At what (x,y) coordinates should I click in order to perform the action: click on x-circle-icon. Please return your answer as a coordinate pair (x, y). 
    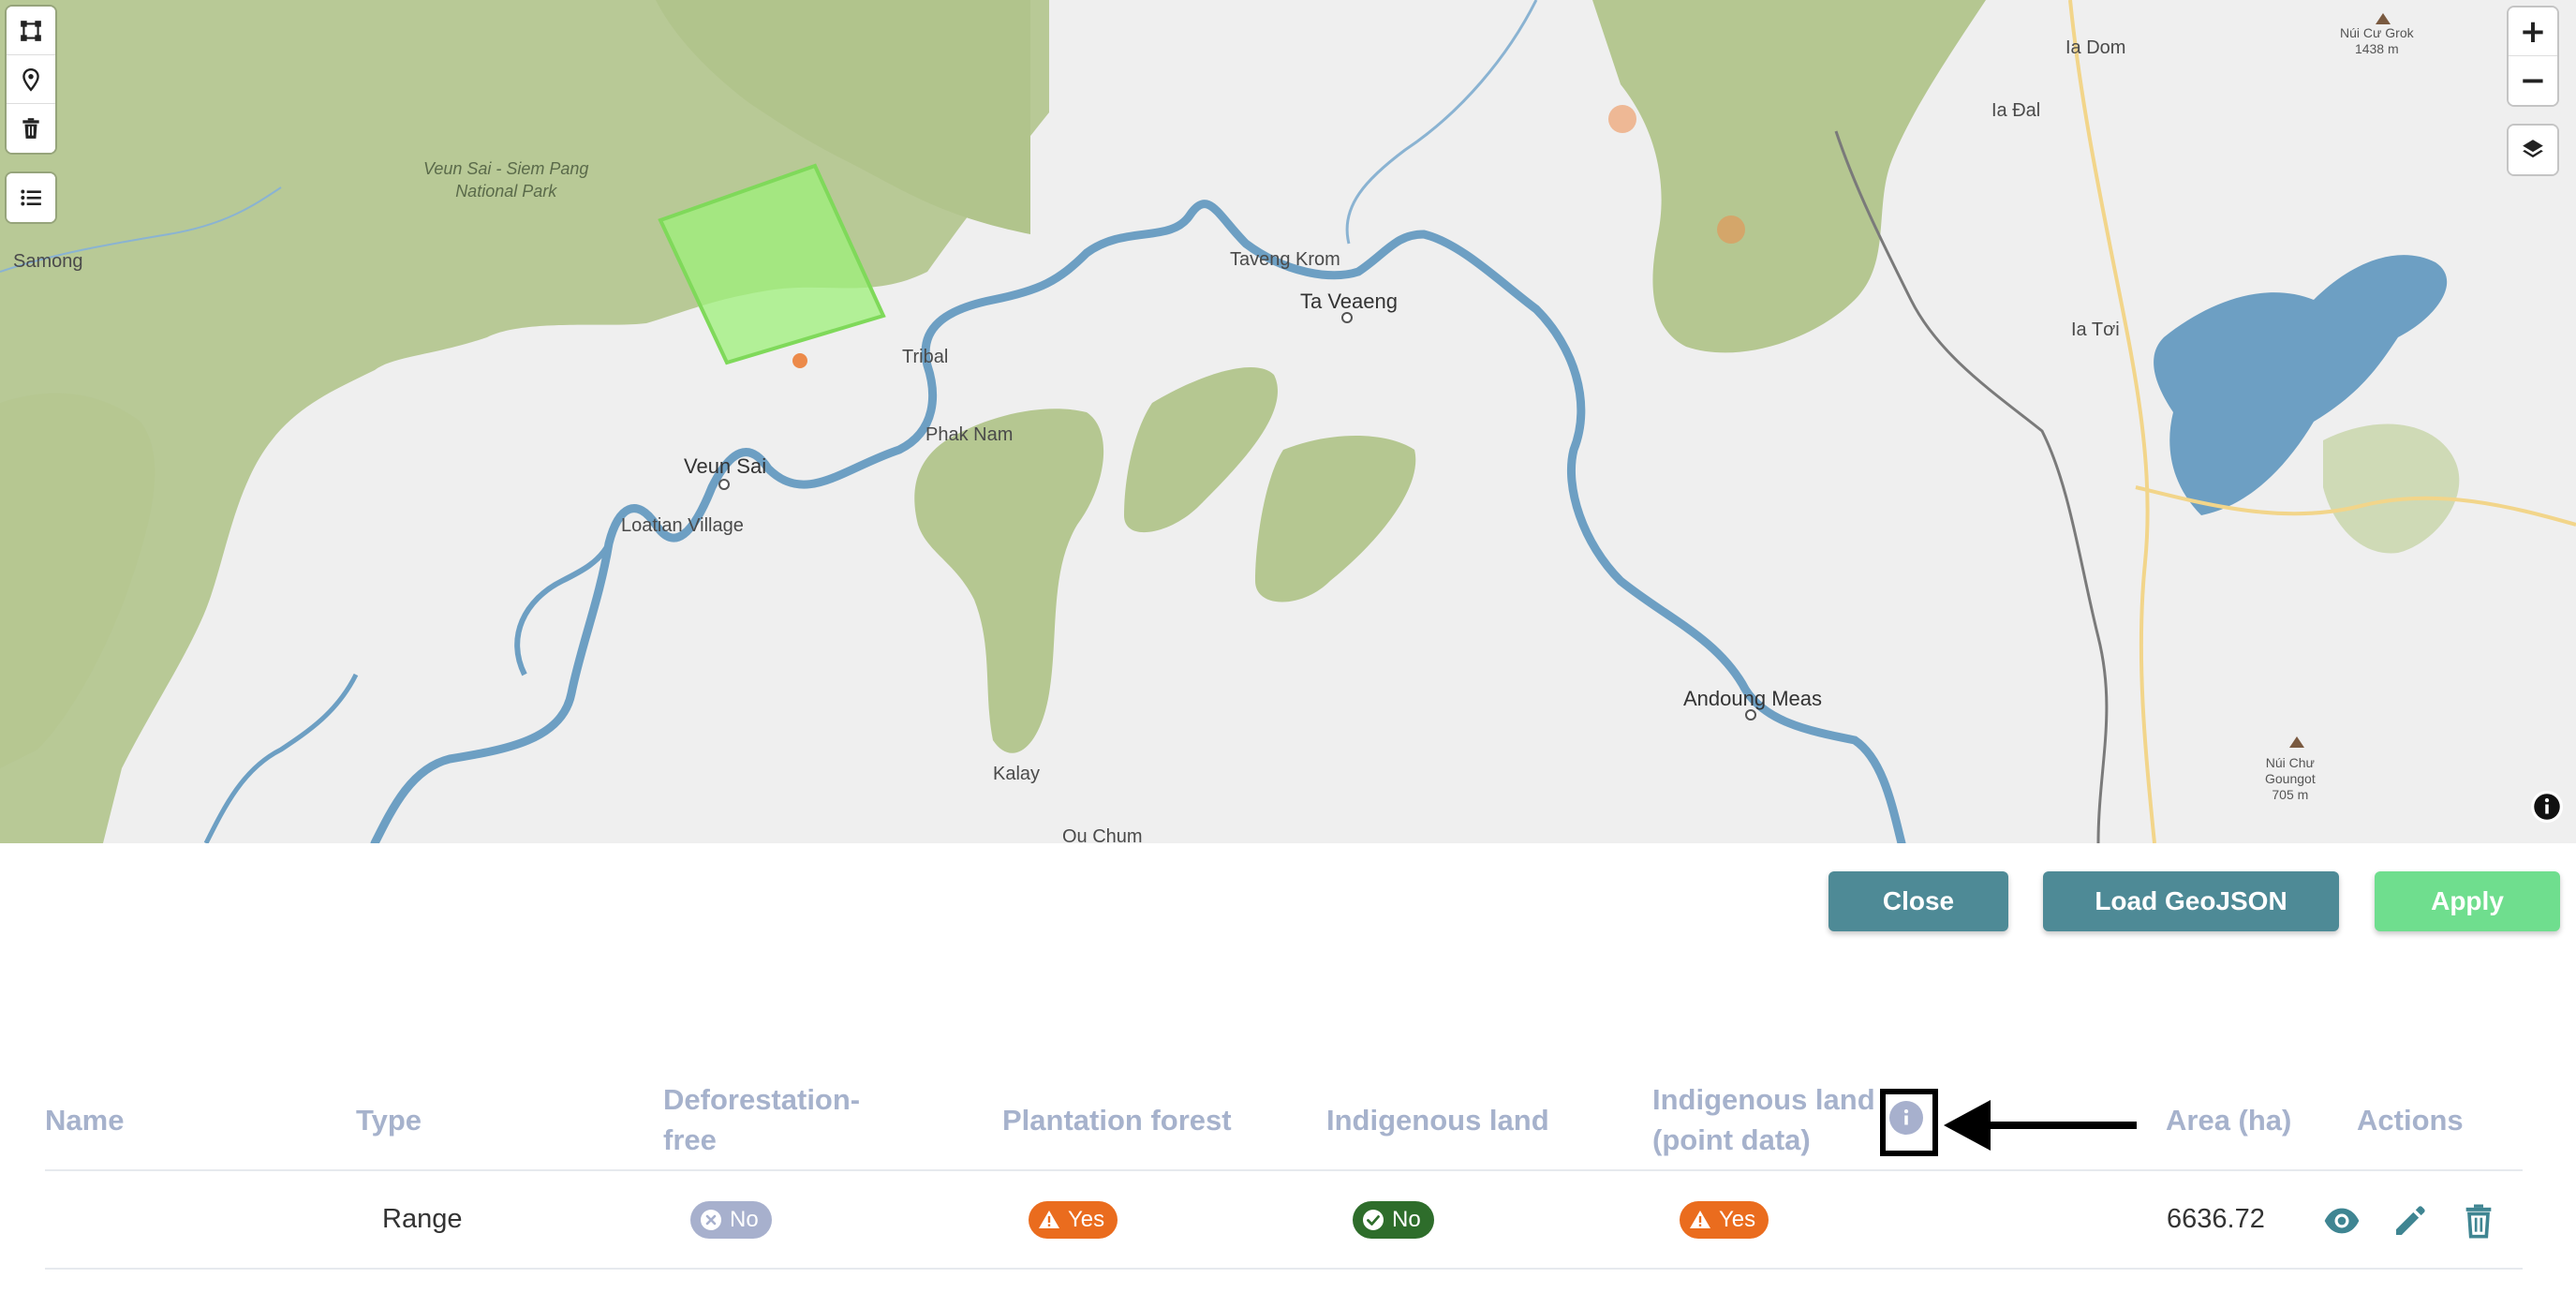
    Looking at the image, I should click on (711, 1220).